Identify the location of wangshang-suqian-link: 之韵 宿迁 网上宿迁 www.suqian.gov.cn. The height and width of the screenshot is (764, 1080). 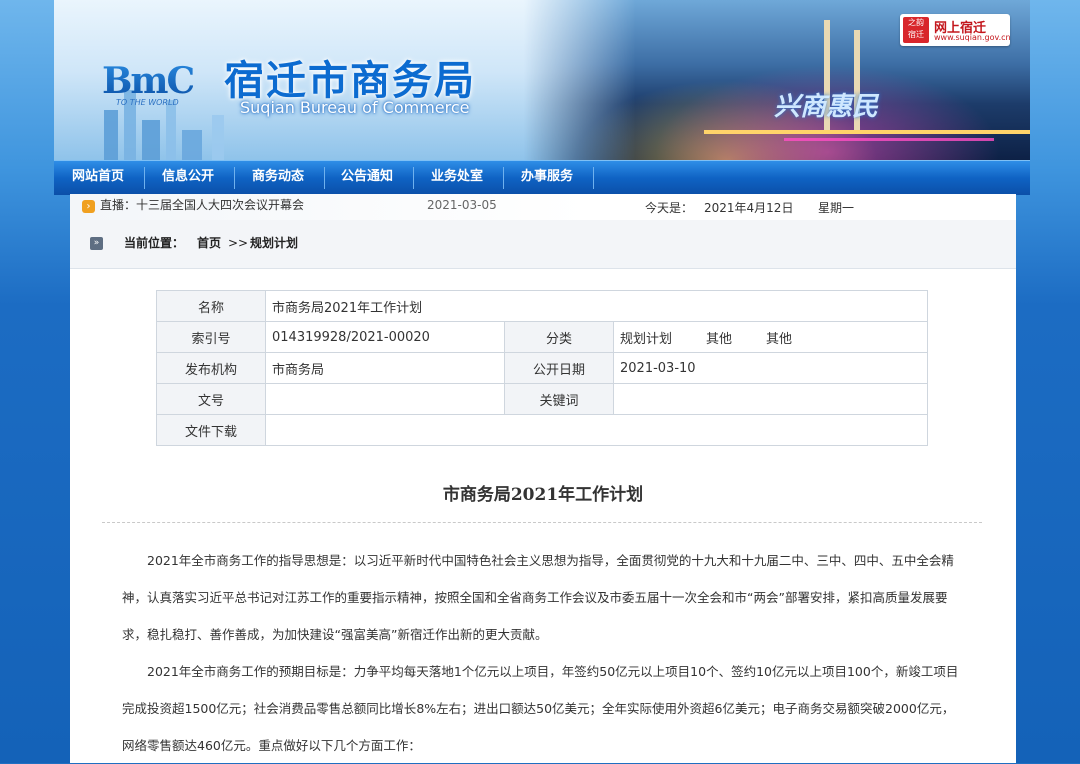
(955, 30).